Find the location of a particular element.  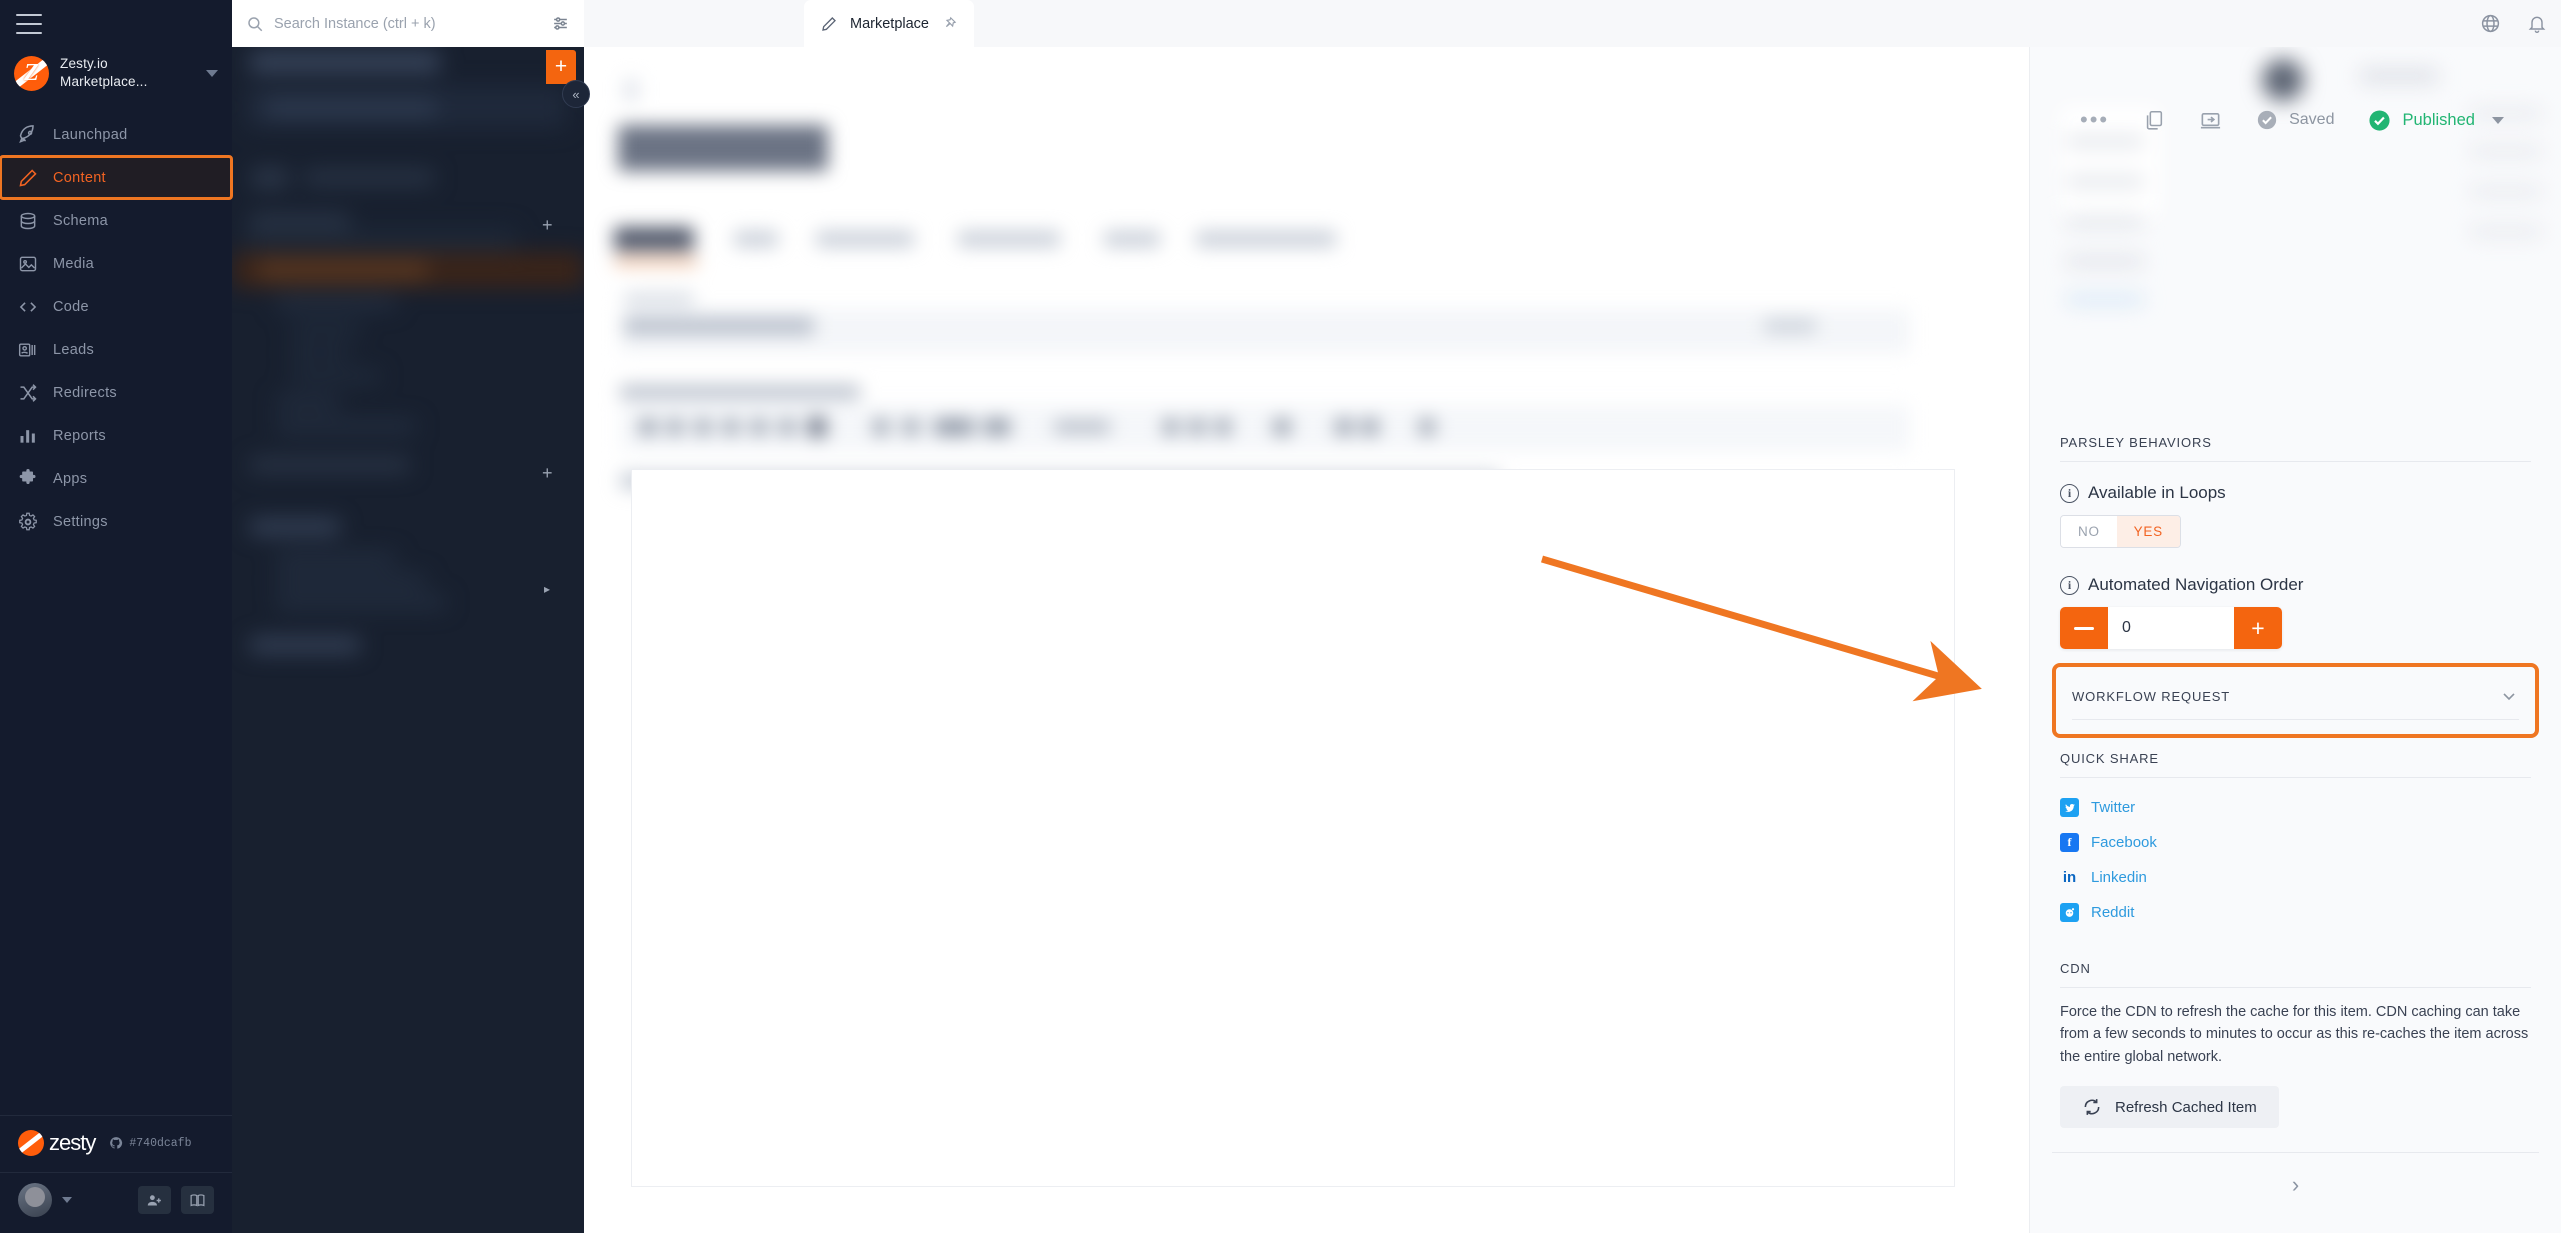

sidebar-header is located at coordinates (116, 23).